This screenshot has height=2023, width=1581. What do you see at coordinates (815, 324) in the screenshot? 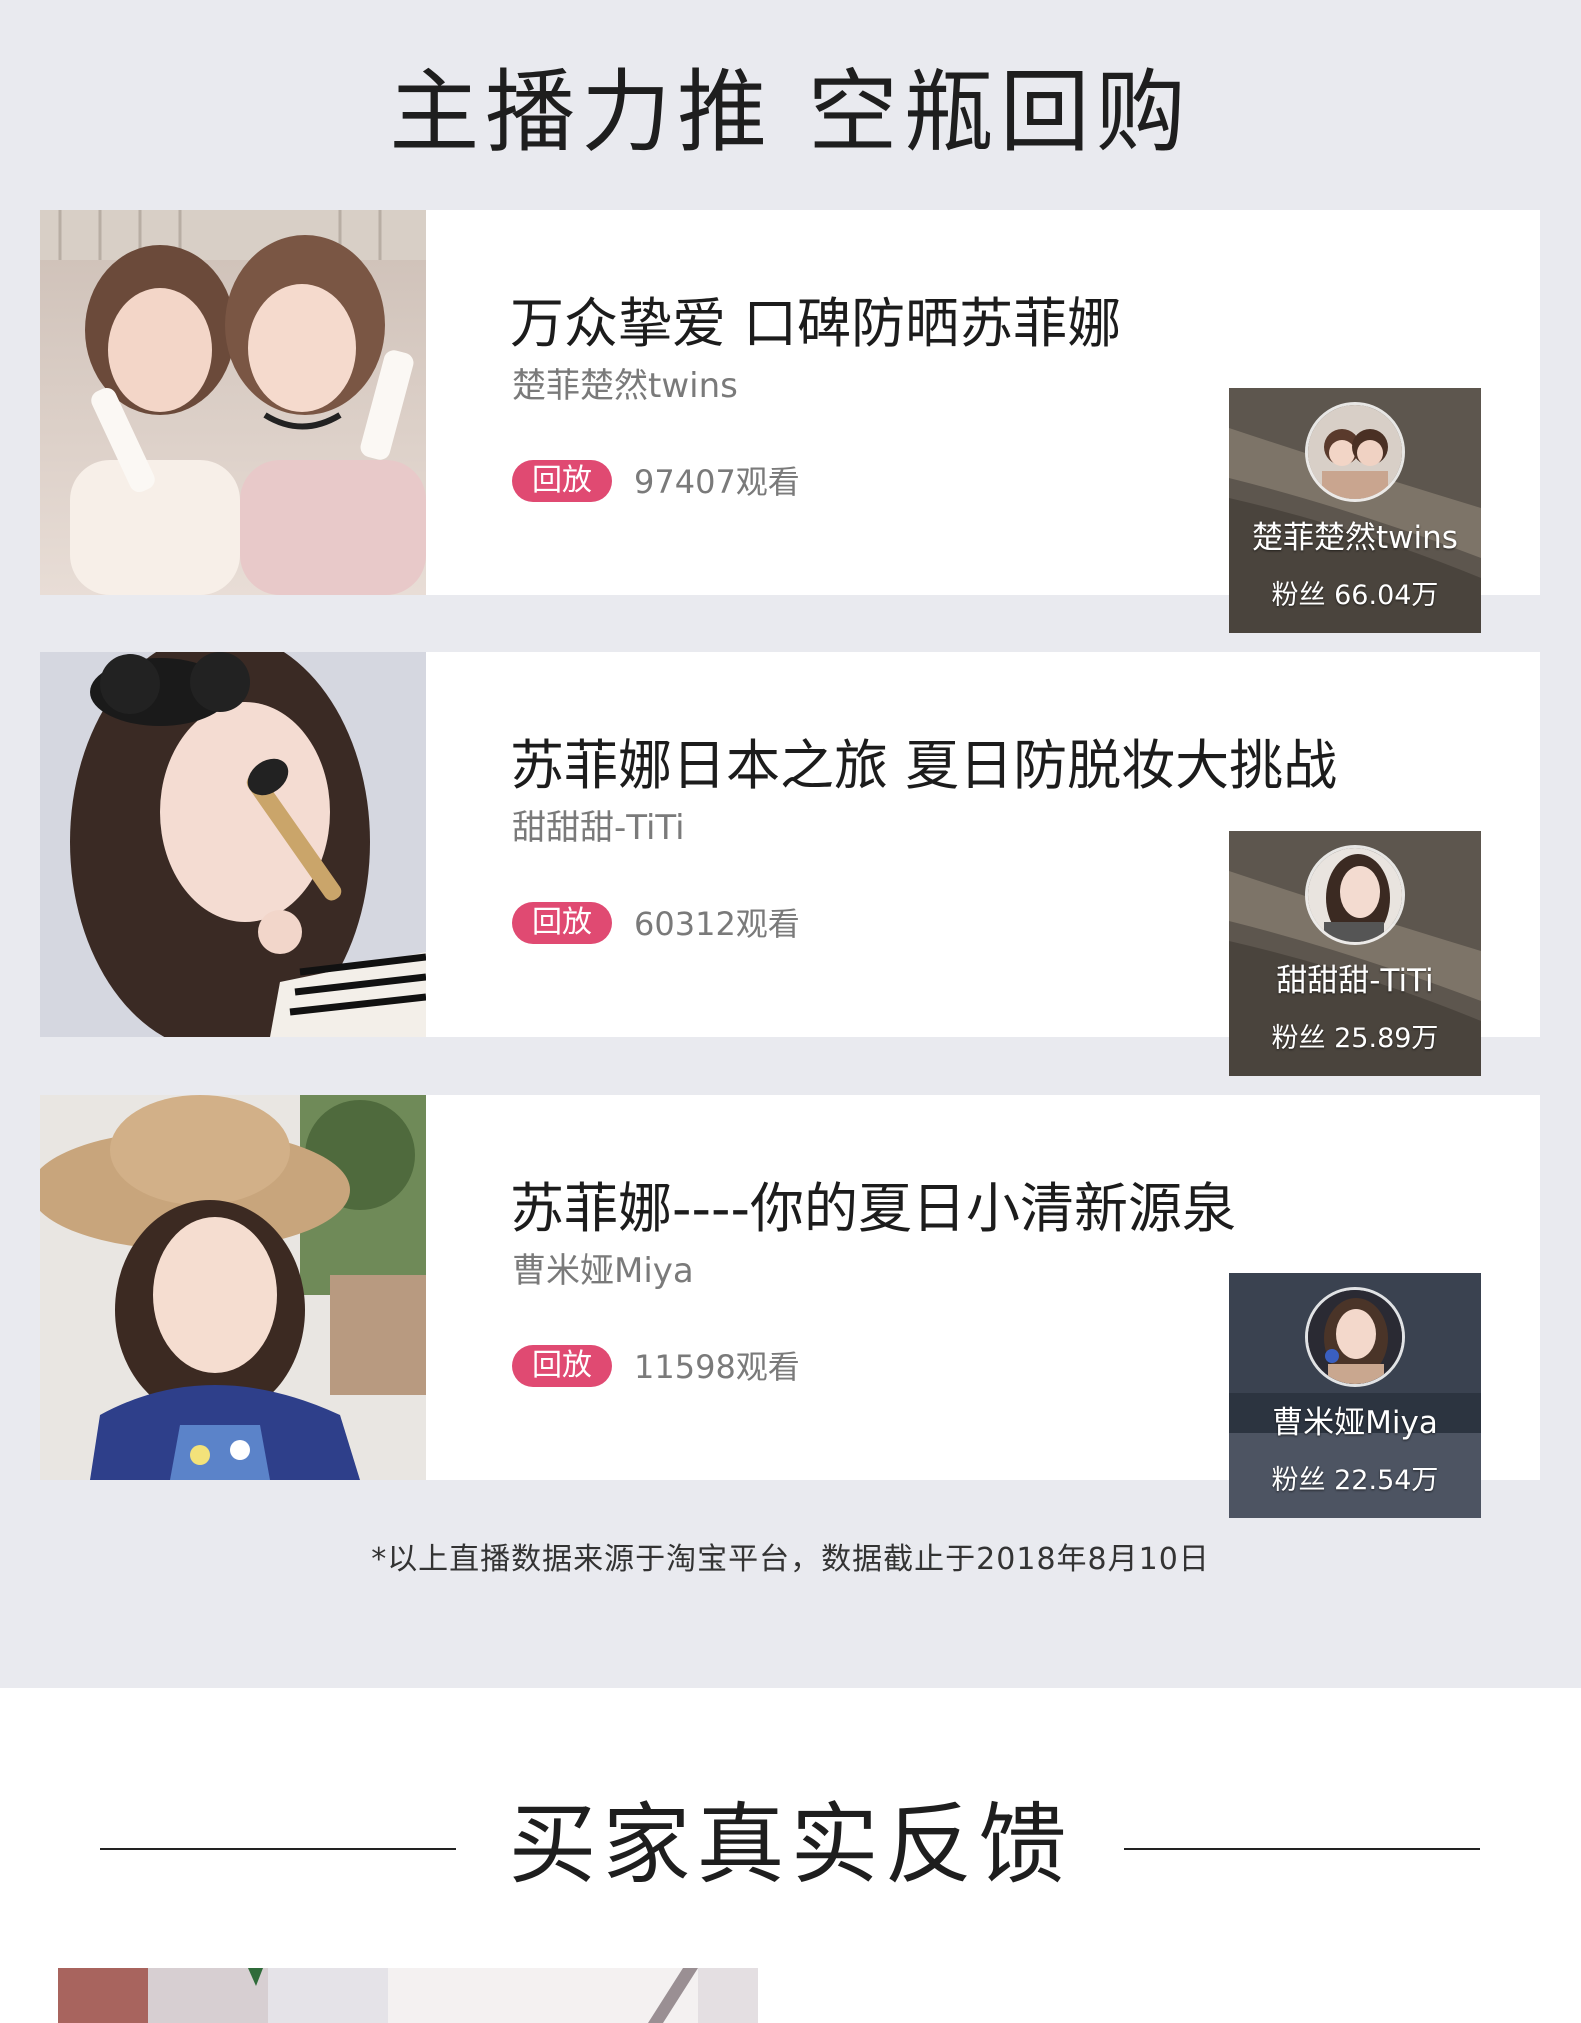
I see `live-title: 万众挚爱 口碑防晒苏菲娜` at bounding box center [815, 324].